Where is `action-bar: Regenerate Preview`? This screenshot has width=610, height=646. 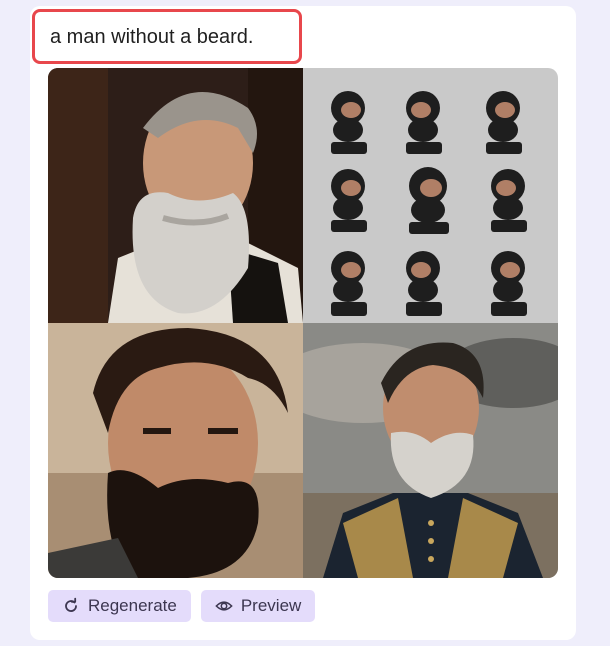 action-bar: Regenerate Preview is located at coordinates (182, 606).